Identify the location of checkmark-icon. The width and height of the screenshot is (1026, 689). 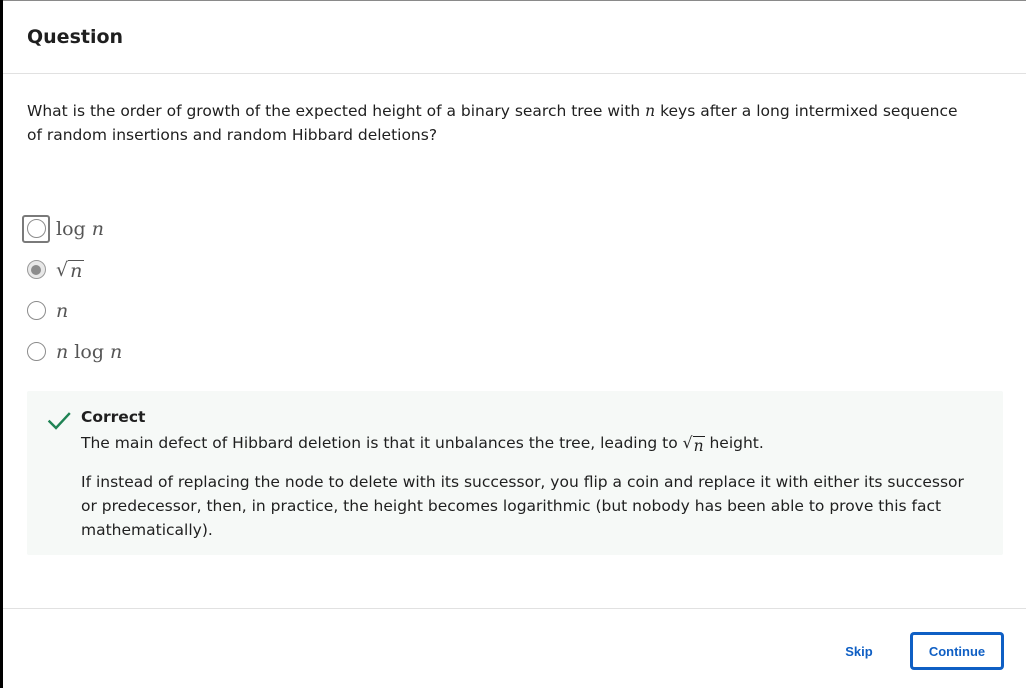
(59, 421).